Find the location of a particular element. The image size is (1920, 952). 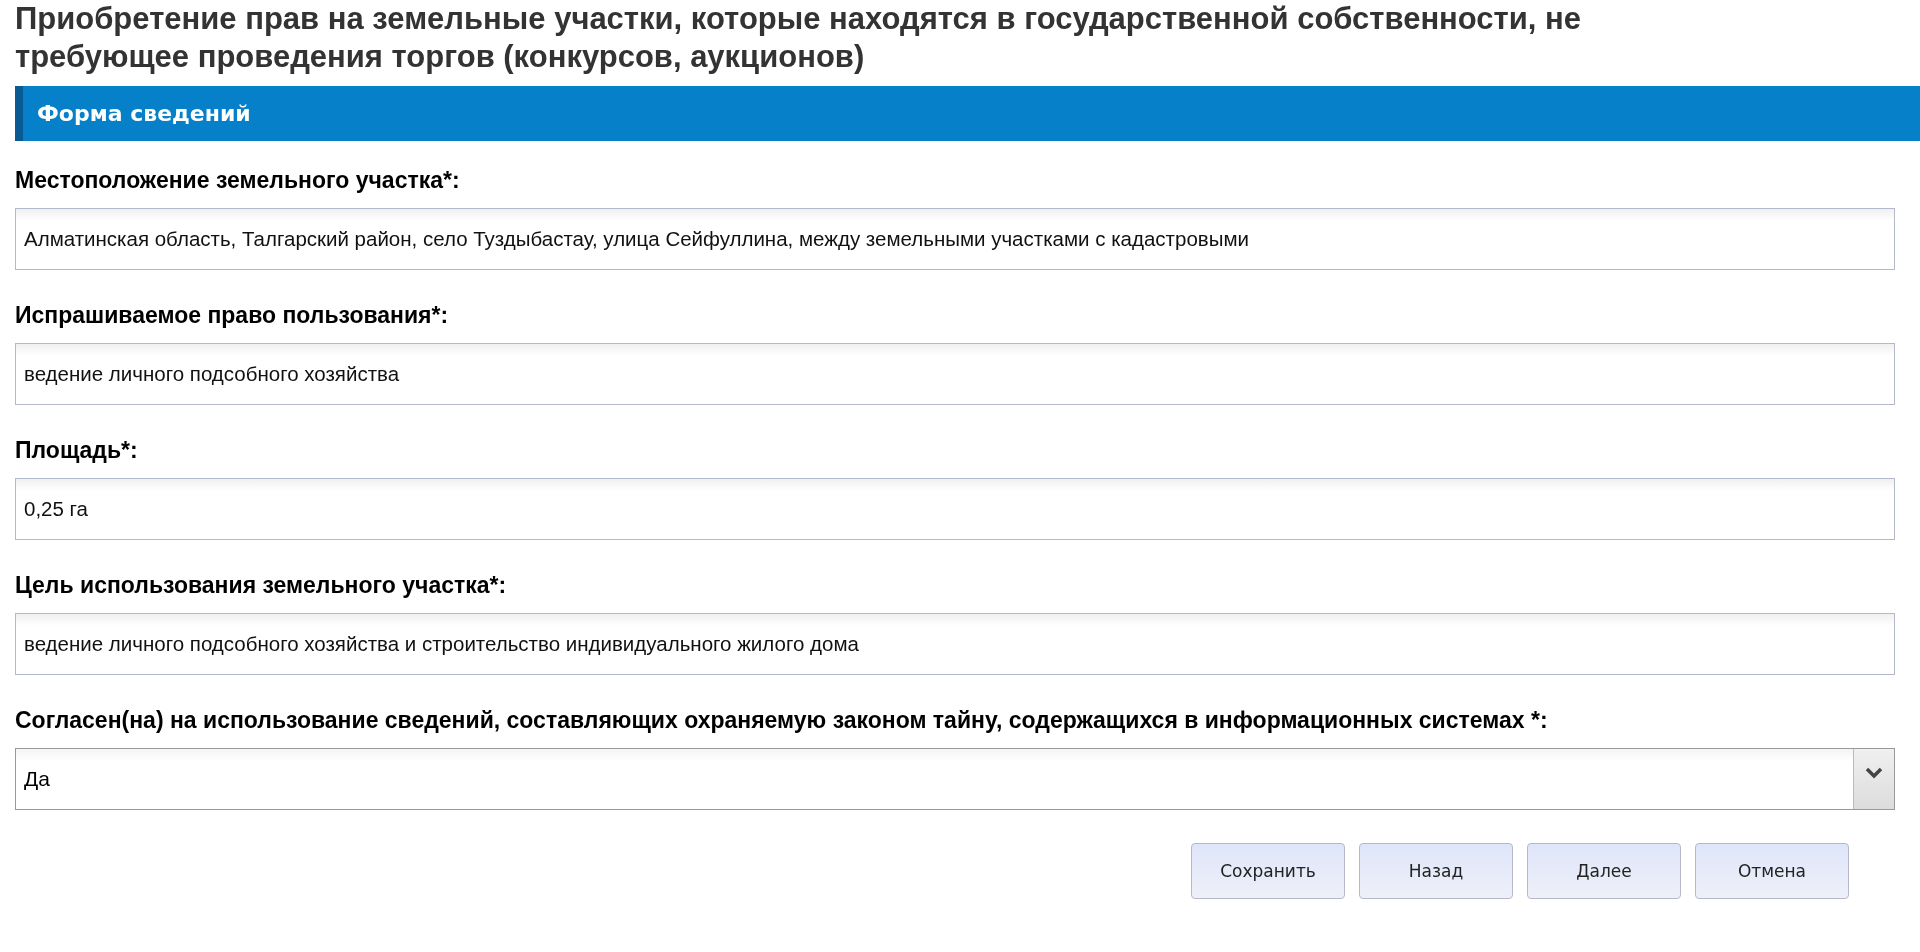

dropdown: Да is located at coordinates (955, 779).